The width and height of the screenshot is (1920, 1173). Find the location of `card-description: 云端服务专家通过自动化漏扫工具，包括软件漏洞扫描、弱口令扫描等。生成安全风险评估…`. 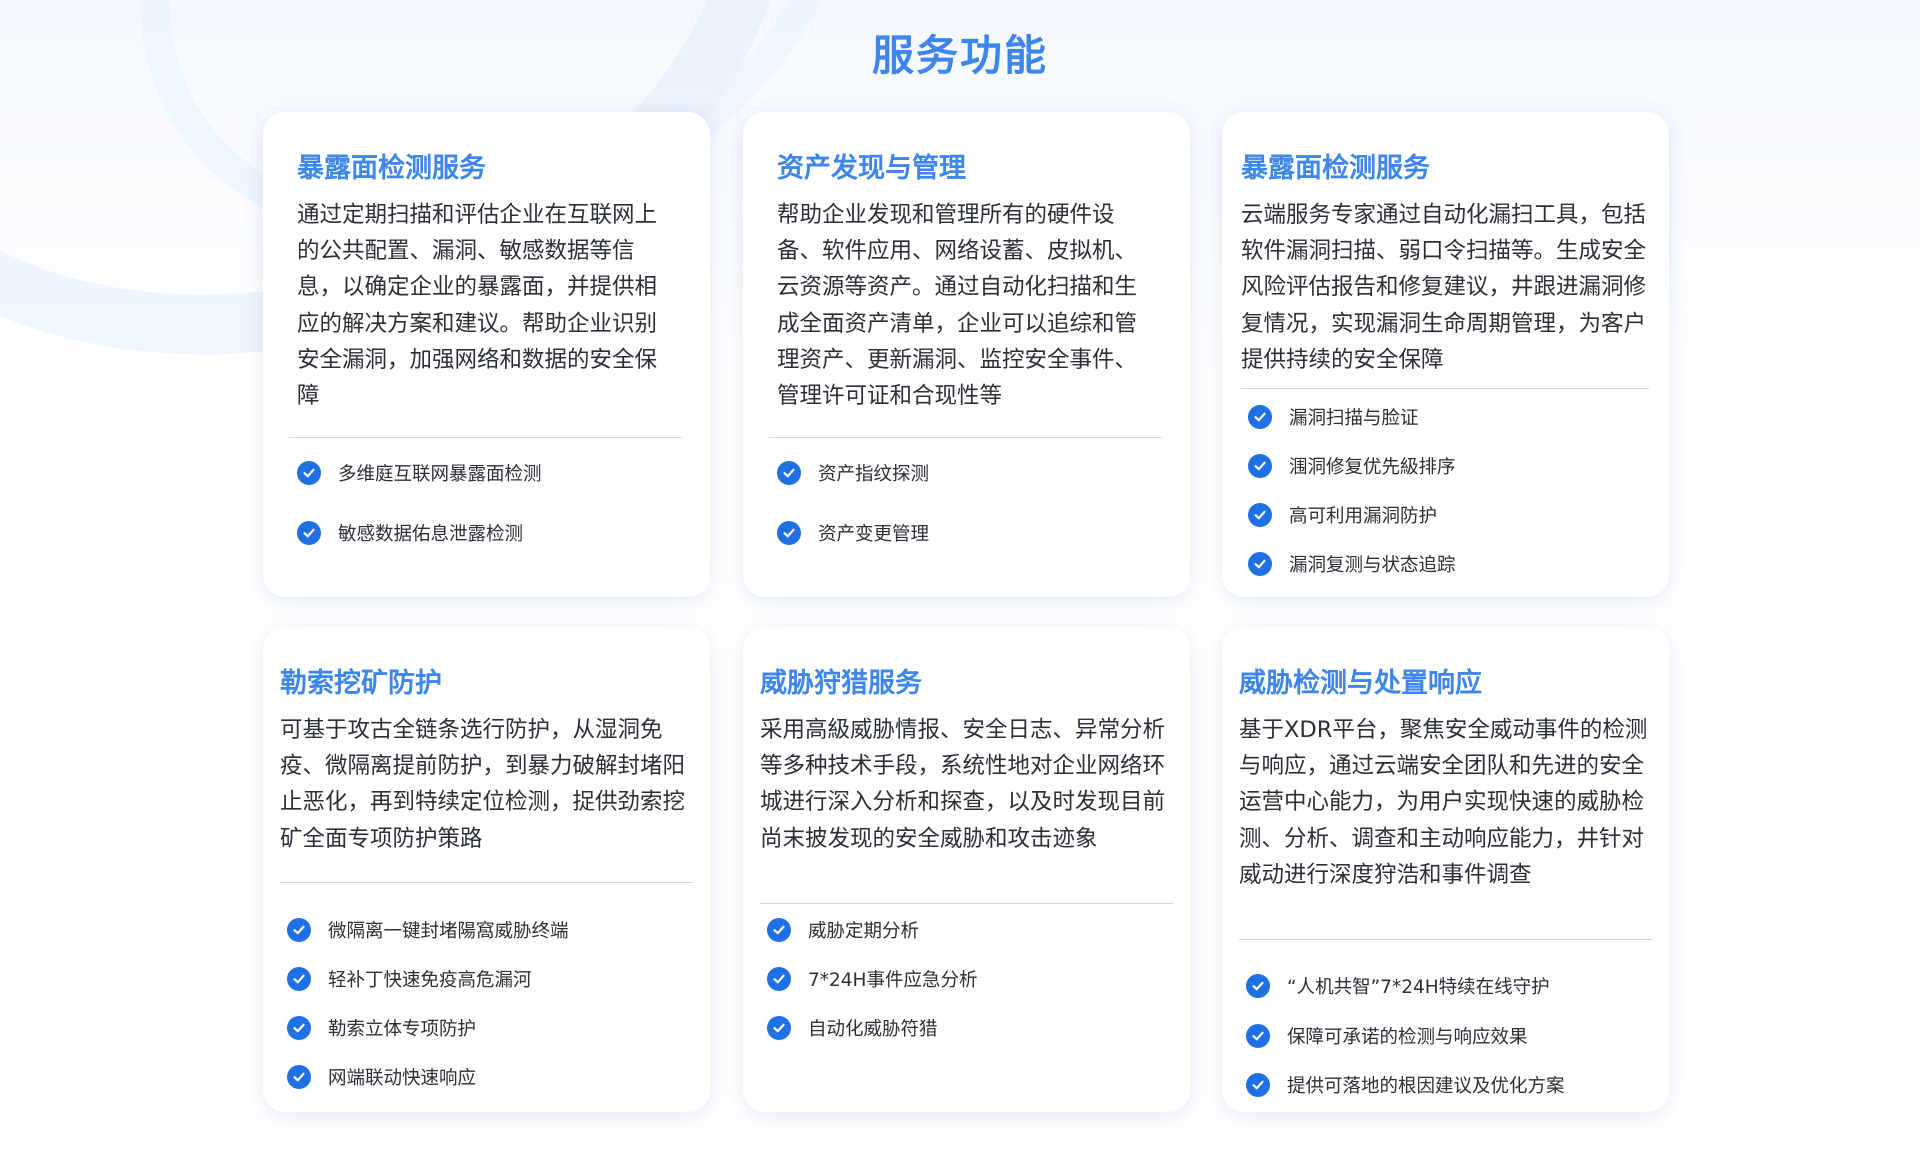

card-description: 云端服务专家通过自动化漏扫工具，包括软件漏洞扫描、弱口令扫描等。生成安全风险评估… is located at coordinates (1444, 287).